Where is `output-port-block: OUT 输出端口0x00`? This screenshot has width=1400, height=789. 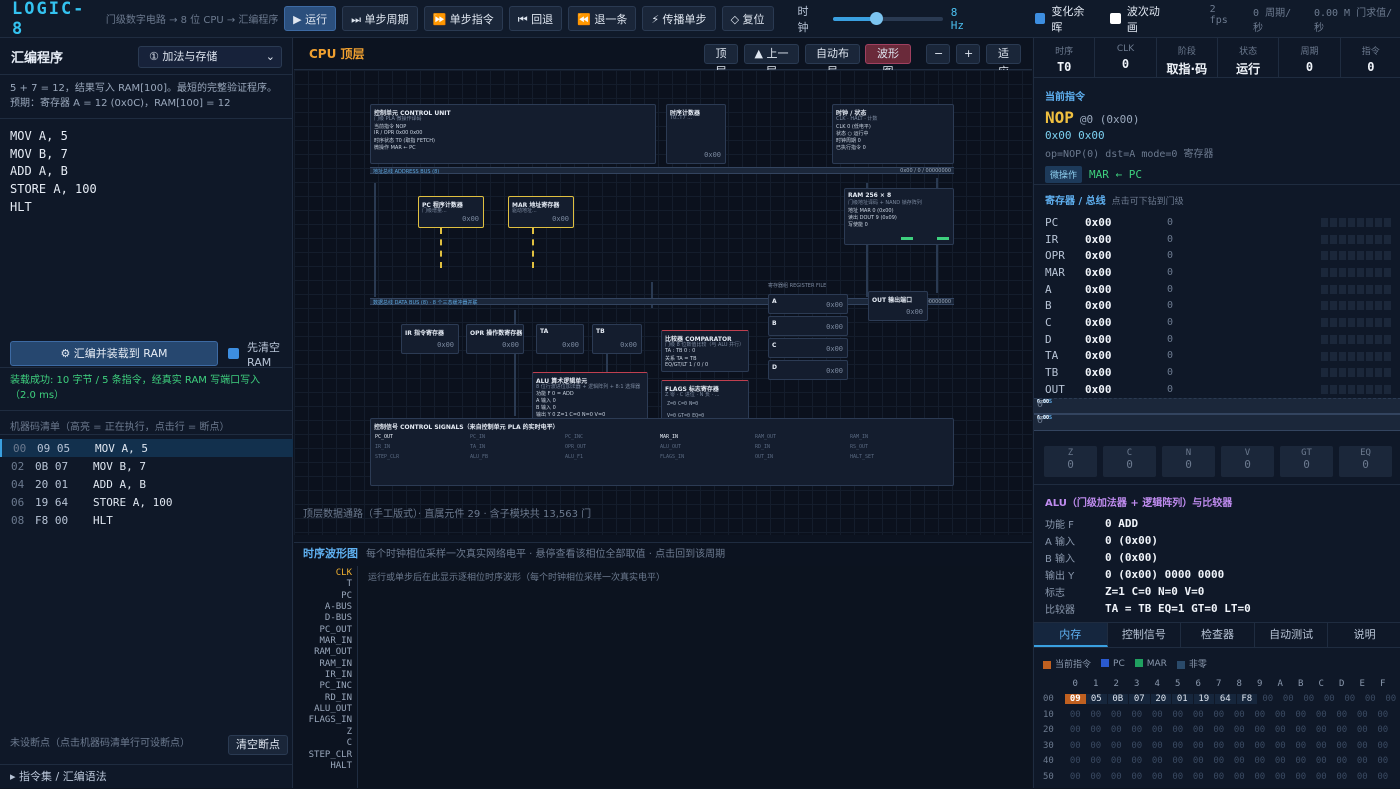
output-port-block: OUT 输出端口0x00 is located at coordinates (898, 306).